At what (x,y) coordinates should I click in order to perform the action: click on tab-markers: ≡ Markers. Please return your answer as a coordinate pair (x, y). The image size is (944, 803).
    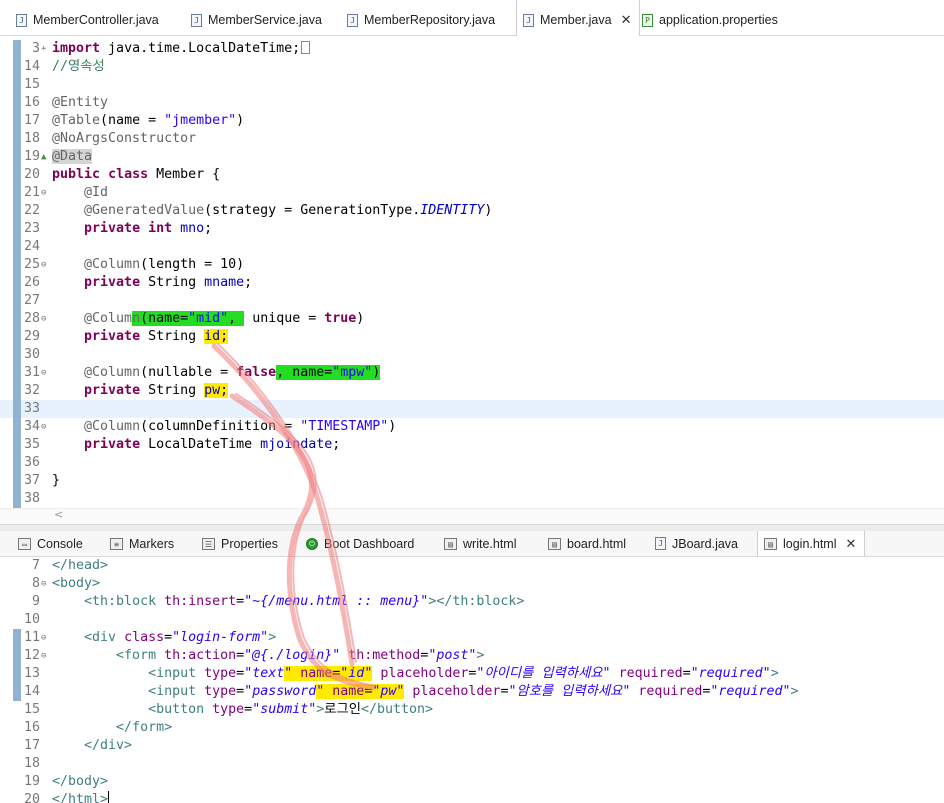
    Looking at the image, I should click on (142, 543).